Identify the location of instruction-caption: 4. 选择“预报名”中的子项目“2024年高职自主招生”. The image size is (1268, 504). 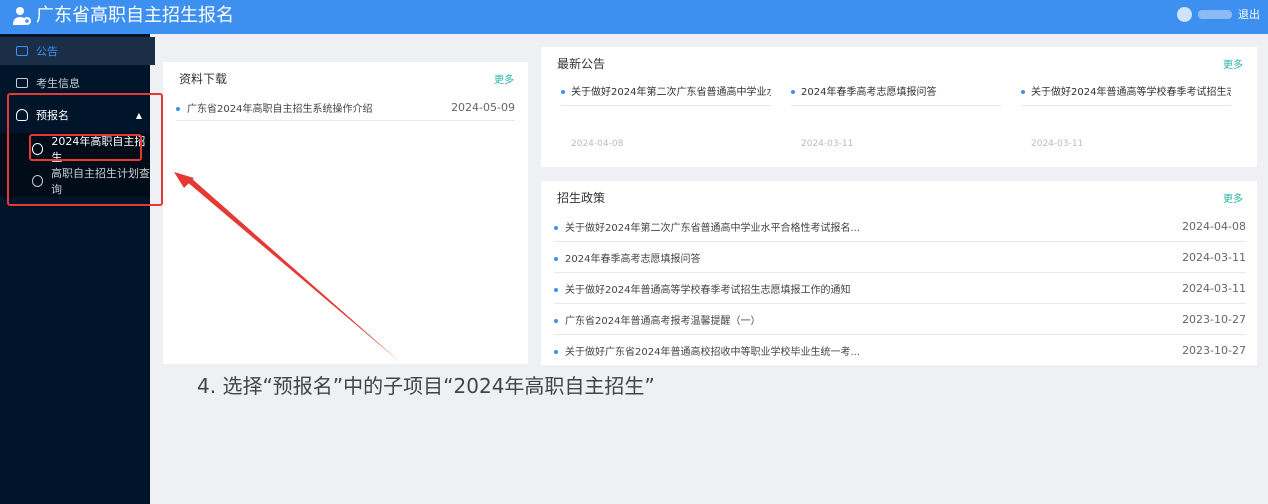
(426, 386).